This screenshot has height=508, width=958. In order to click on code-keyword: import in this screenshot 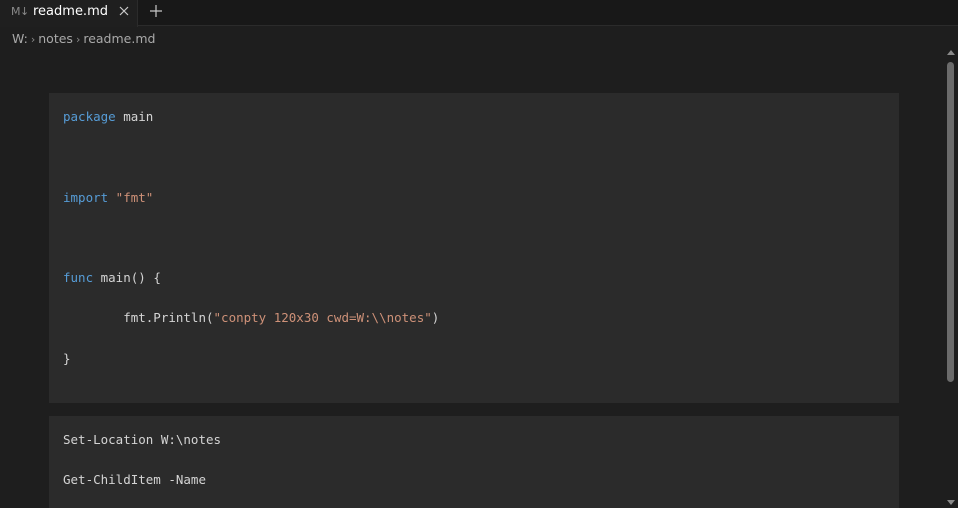, I will do `click(86, 197)`.